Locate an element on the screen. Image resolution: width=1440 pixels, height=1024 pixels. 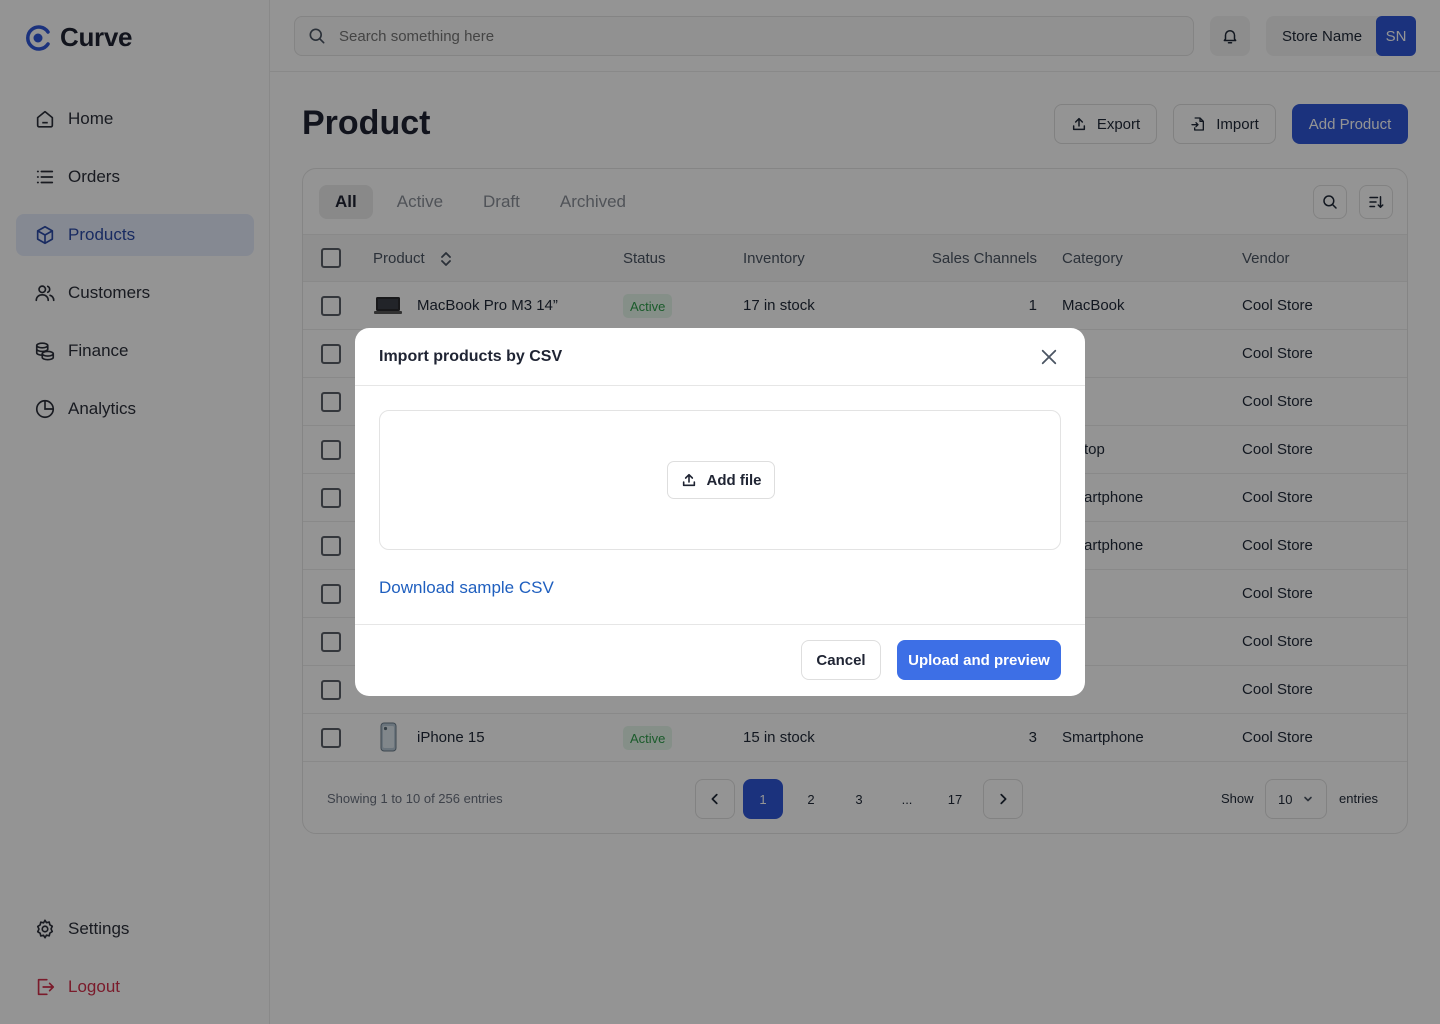
close-icon is located at coordinates (1049, 357).